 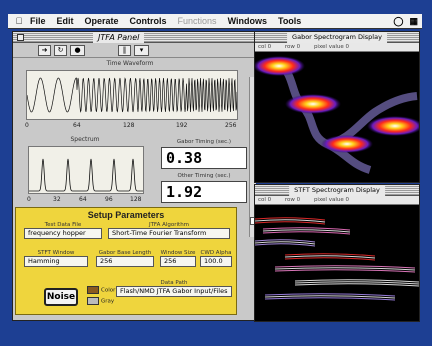 I want to click on waveform-tick-128: 128, so click(x=129, y=125).